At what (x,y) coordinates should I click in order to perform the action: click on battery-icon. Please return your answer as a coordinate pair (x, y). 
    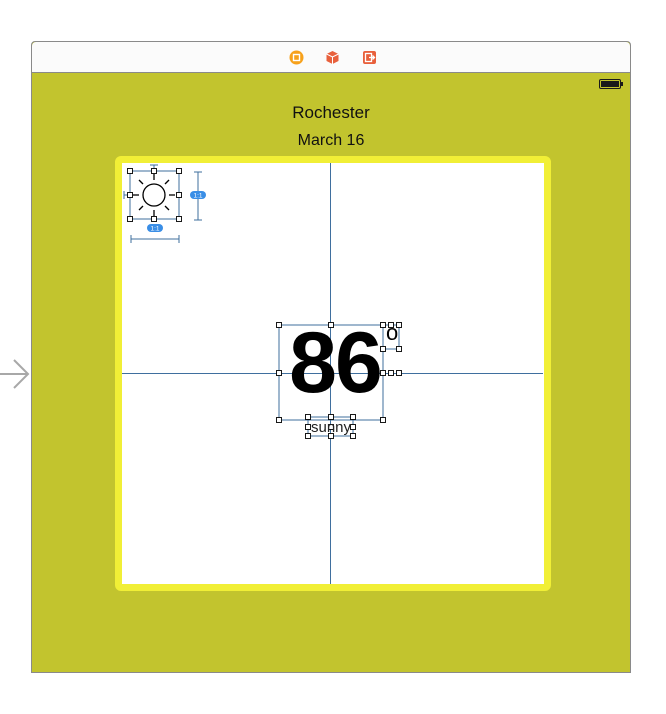
    Looking at the image, I should click on (611, 84).